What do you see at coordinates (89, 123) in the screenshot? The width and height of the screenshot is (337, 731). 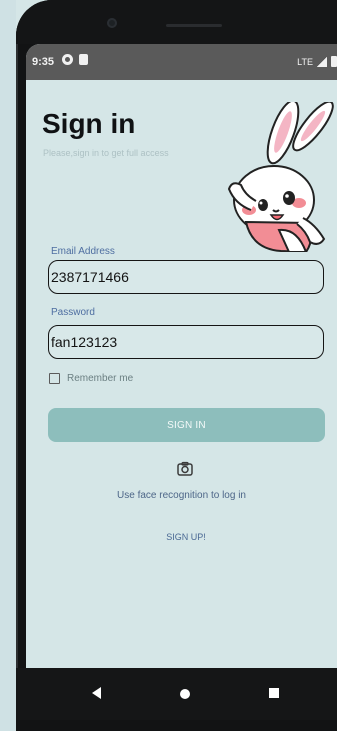 I see `page-title: Sign in` at bounding box center [89, 123].